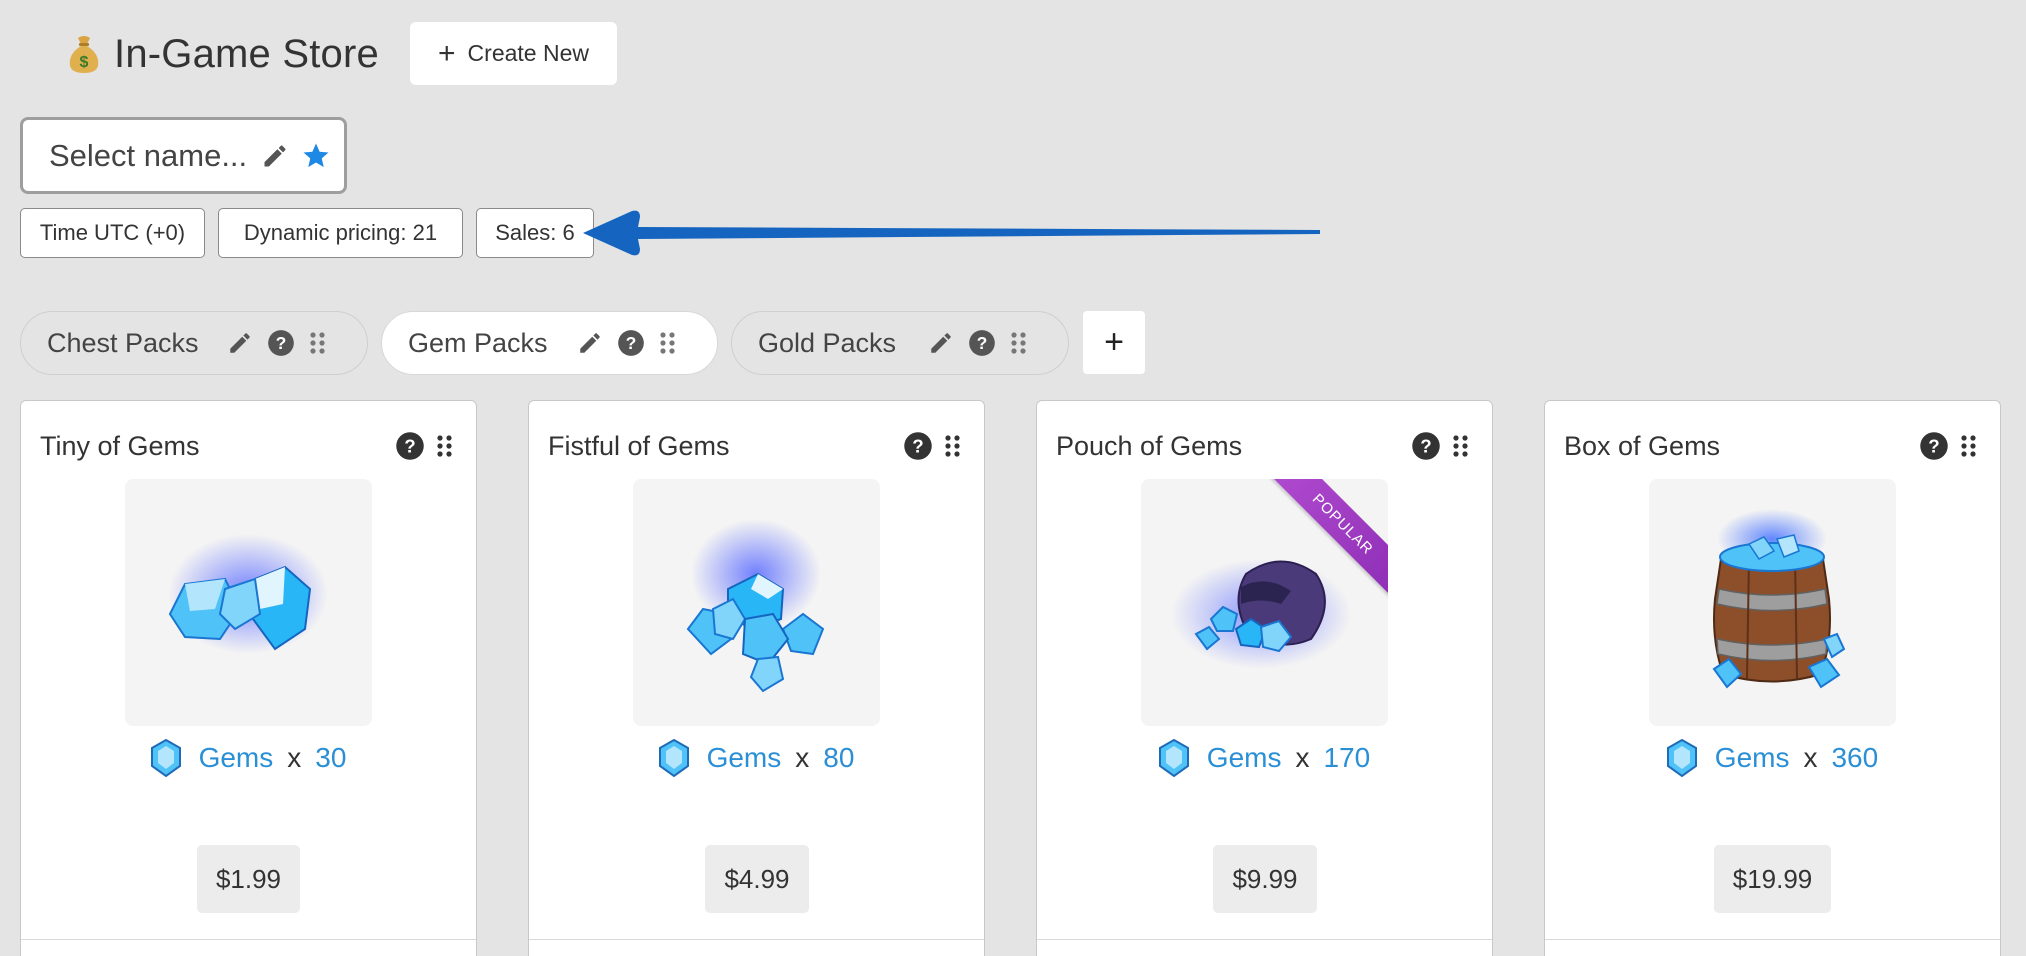 Image resolution: width=2026 pixels, height=956 pixels. Describe the element at coordinates (1347, 757) in the screenshot. I see `reward-quantity: 170` at that location.